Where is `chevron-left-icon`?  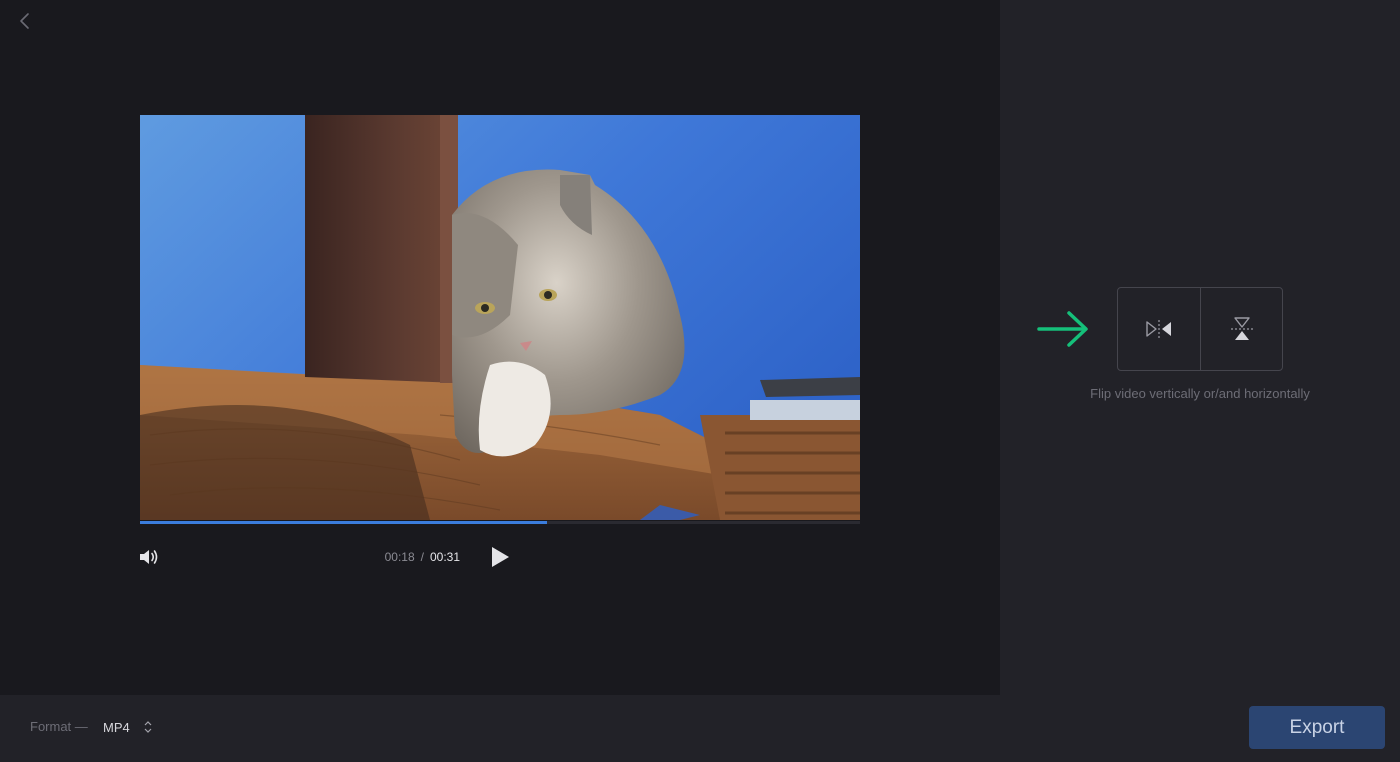
chevron-left-icon is located at coordinates (24, 21).